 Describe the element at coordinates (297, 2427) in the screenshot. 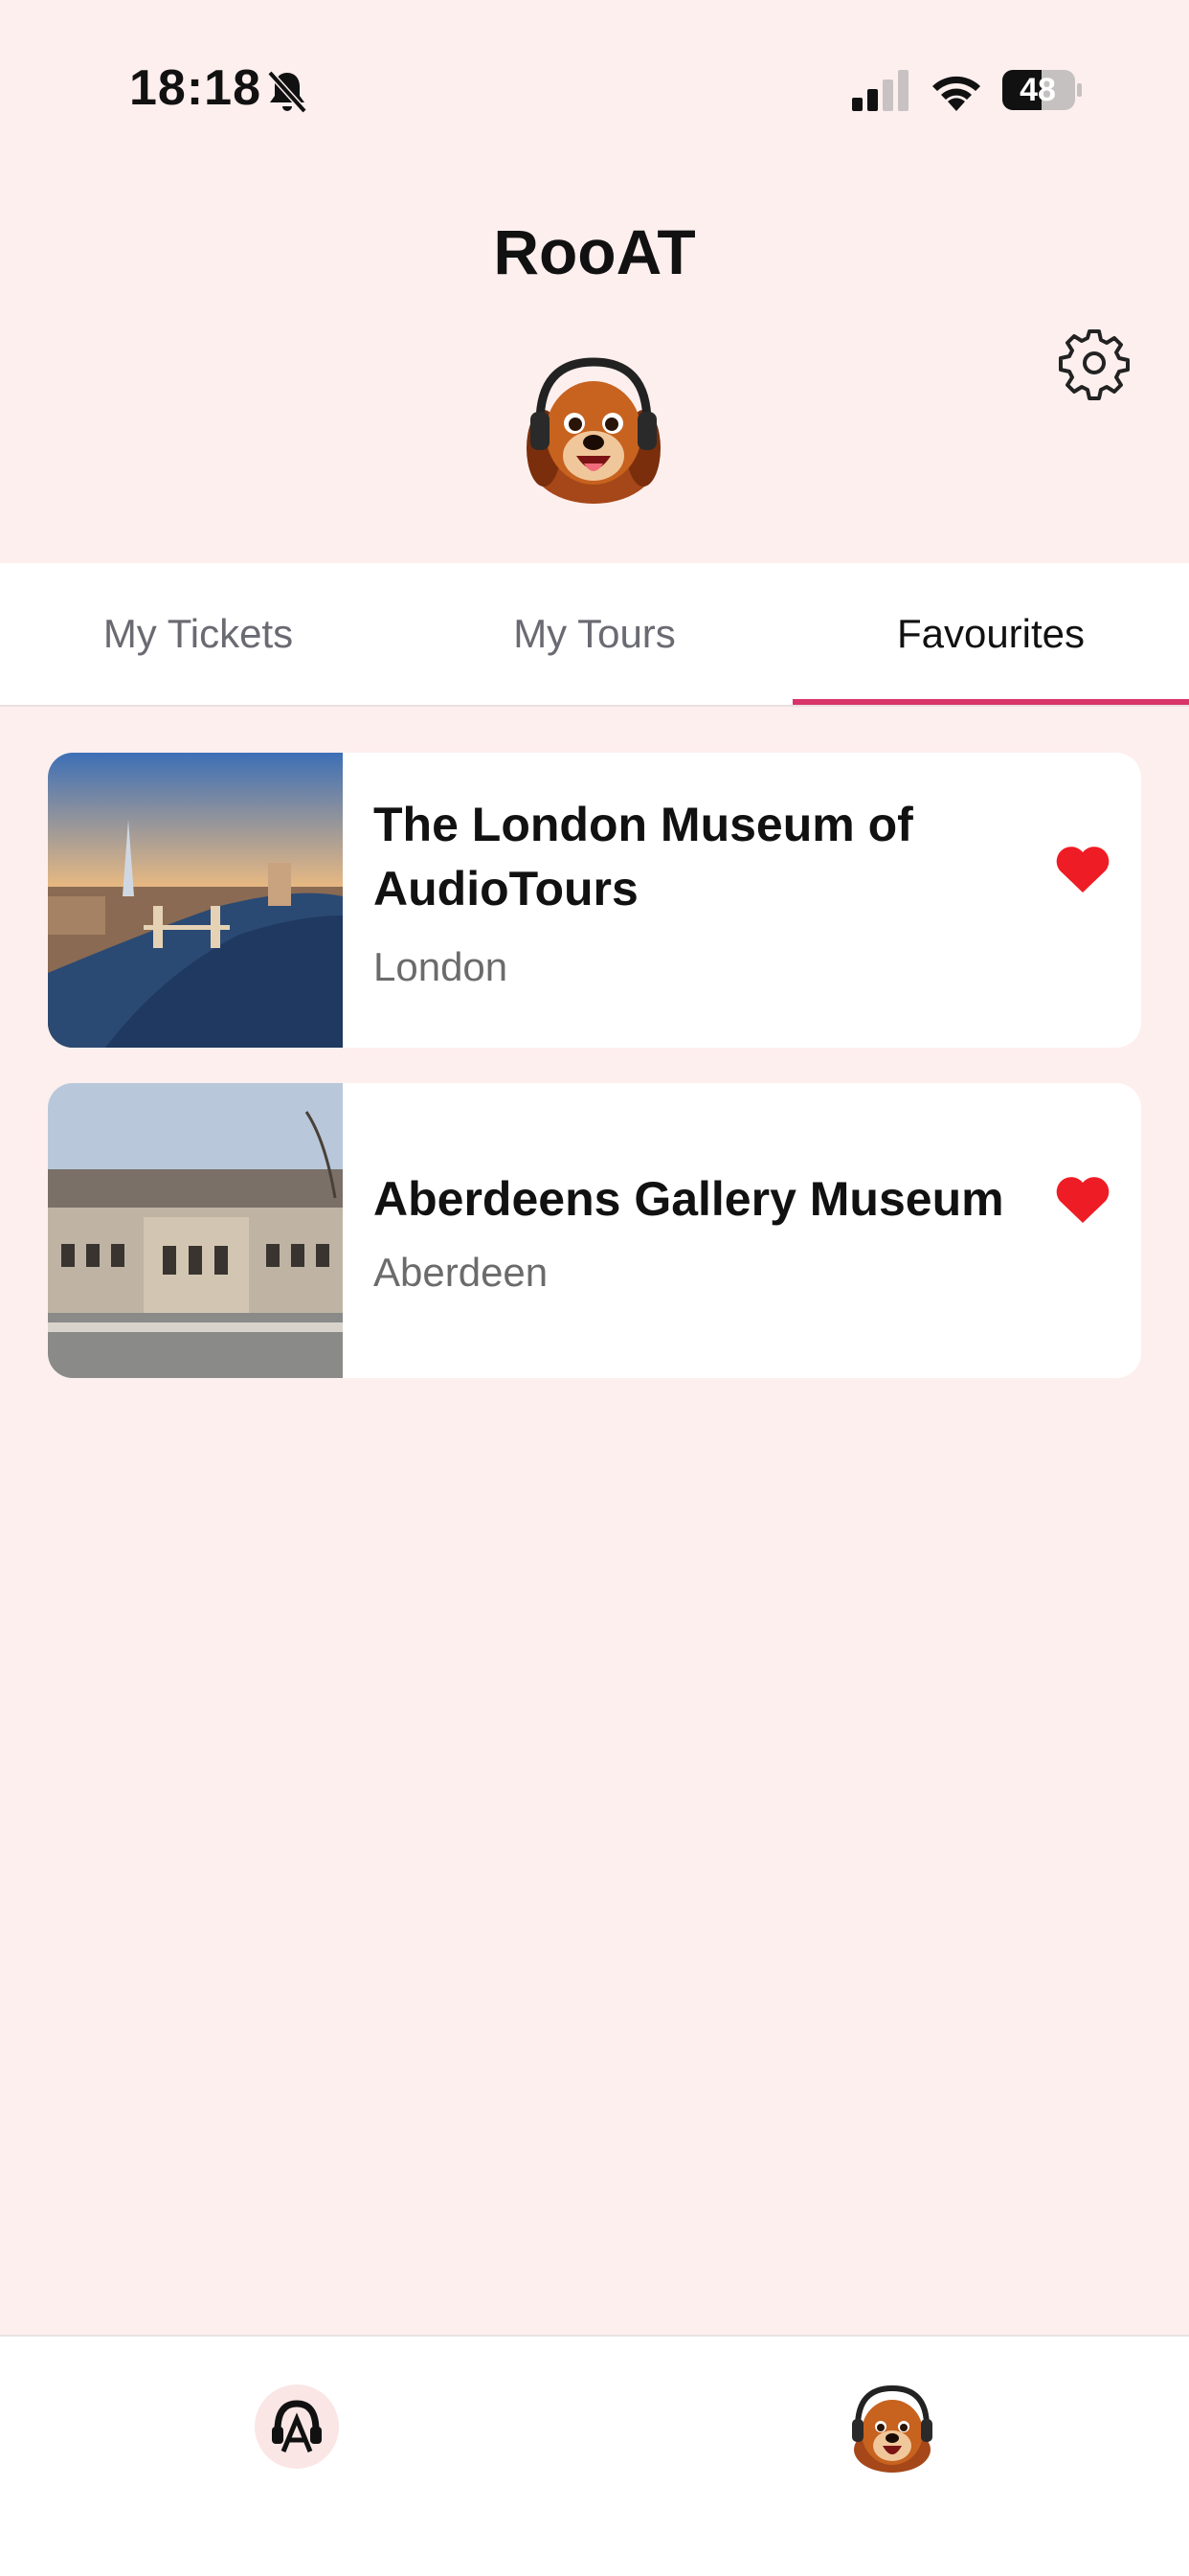

I see `headphones-logo-icon` at that location.